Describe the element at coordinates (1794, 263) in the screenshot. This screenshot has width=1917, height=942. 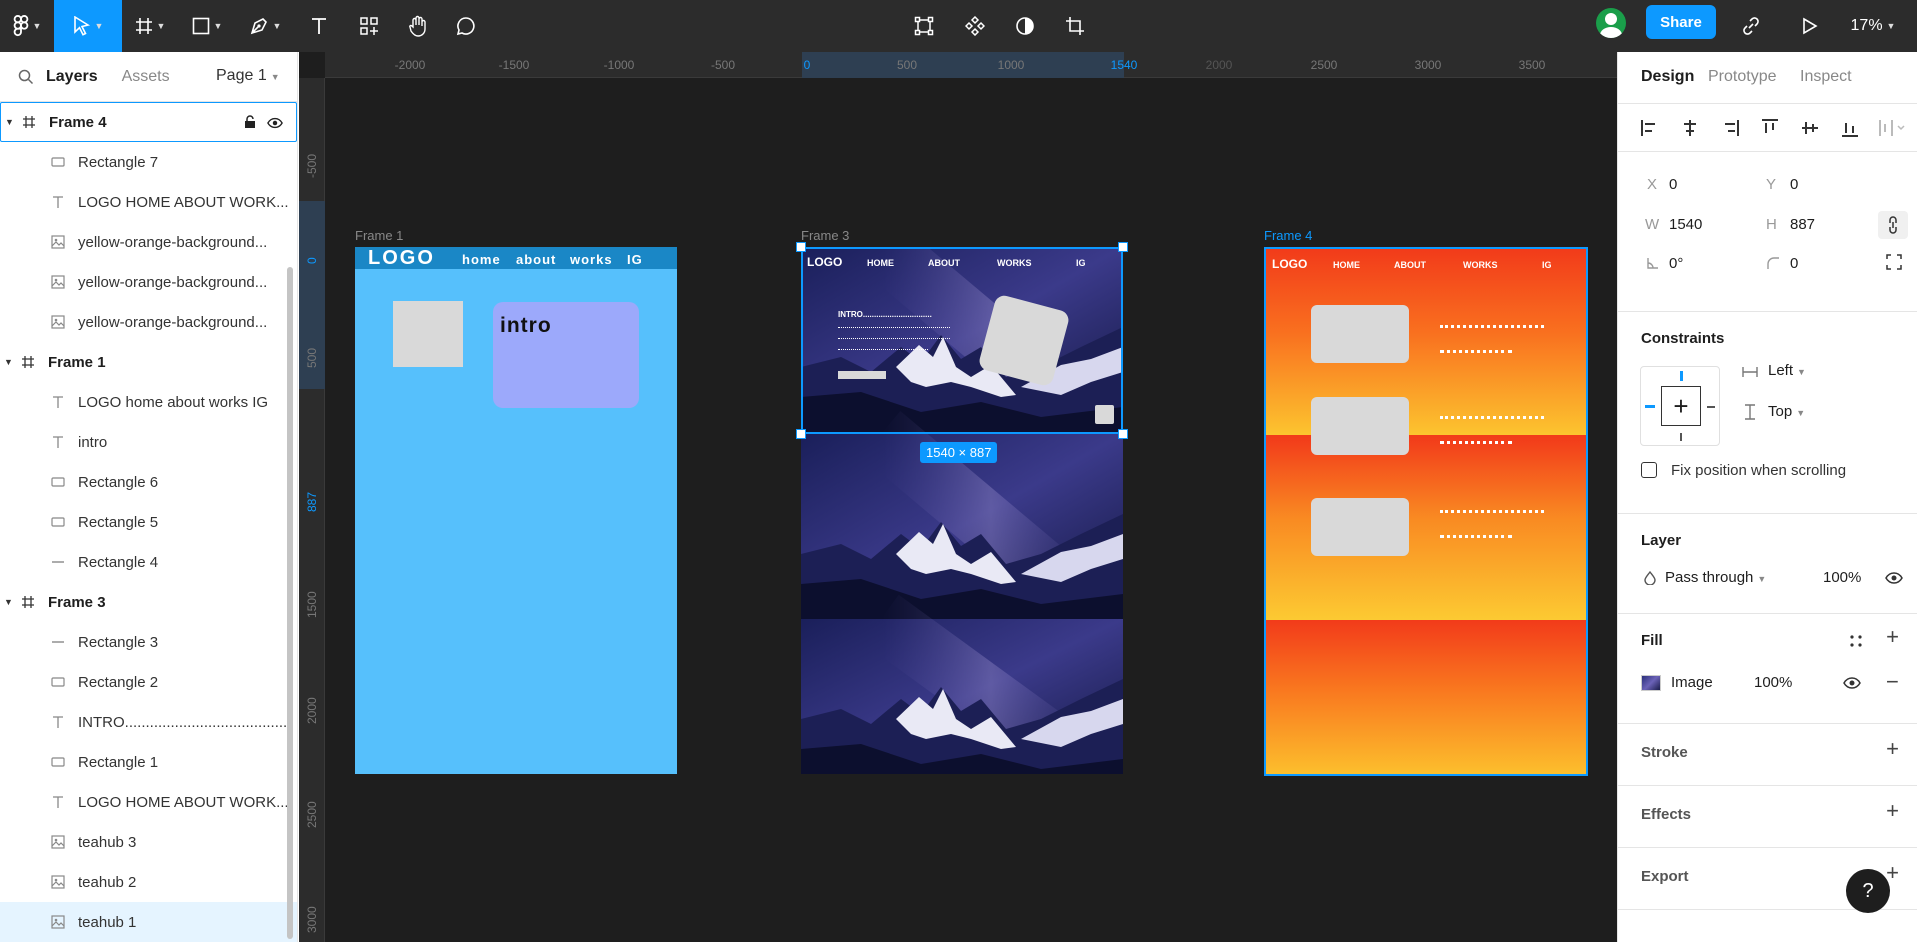
I see `corner-radius-input: 0` at that location.